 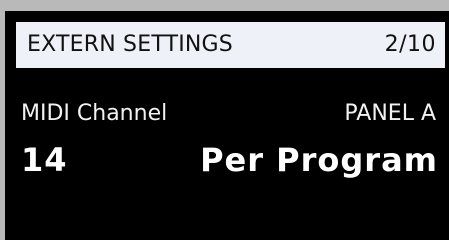 What do you see at coordinates (319, 160) in the screenshot?
I see `parameter-mode: Per Program` at bounding box center [319, 160].